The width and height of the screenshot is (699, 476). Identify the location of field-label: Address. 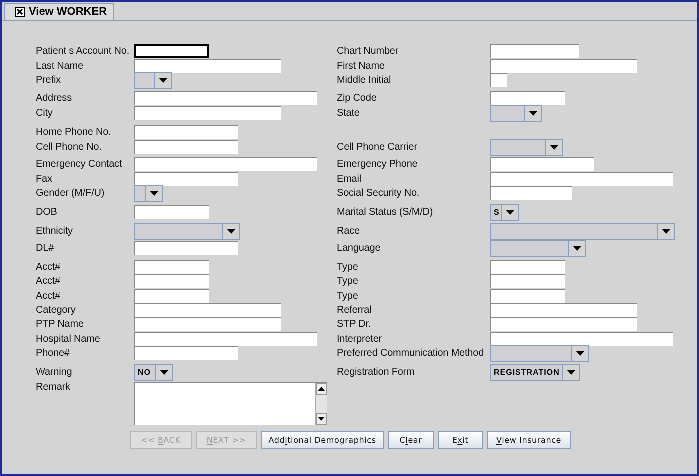
(54, 98).